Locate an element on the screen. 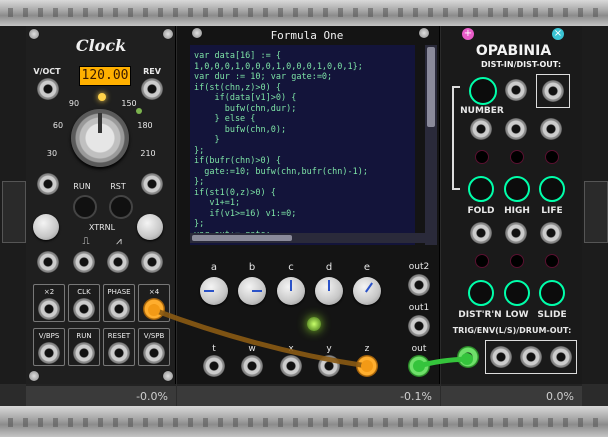 The width and height of the screenshot is (608, 437). knob-a is located at coordinates (214, 291).